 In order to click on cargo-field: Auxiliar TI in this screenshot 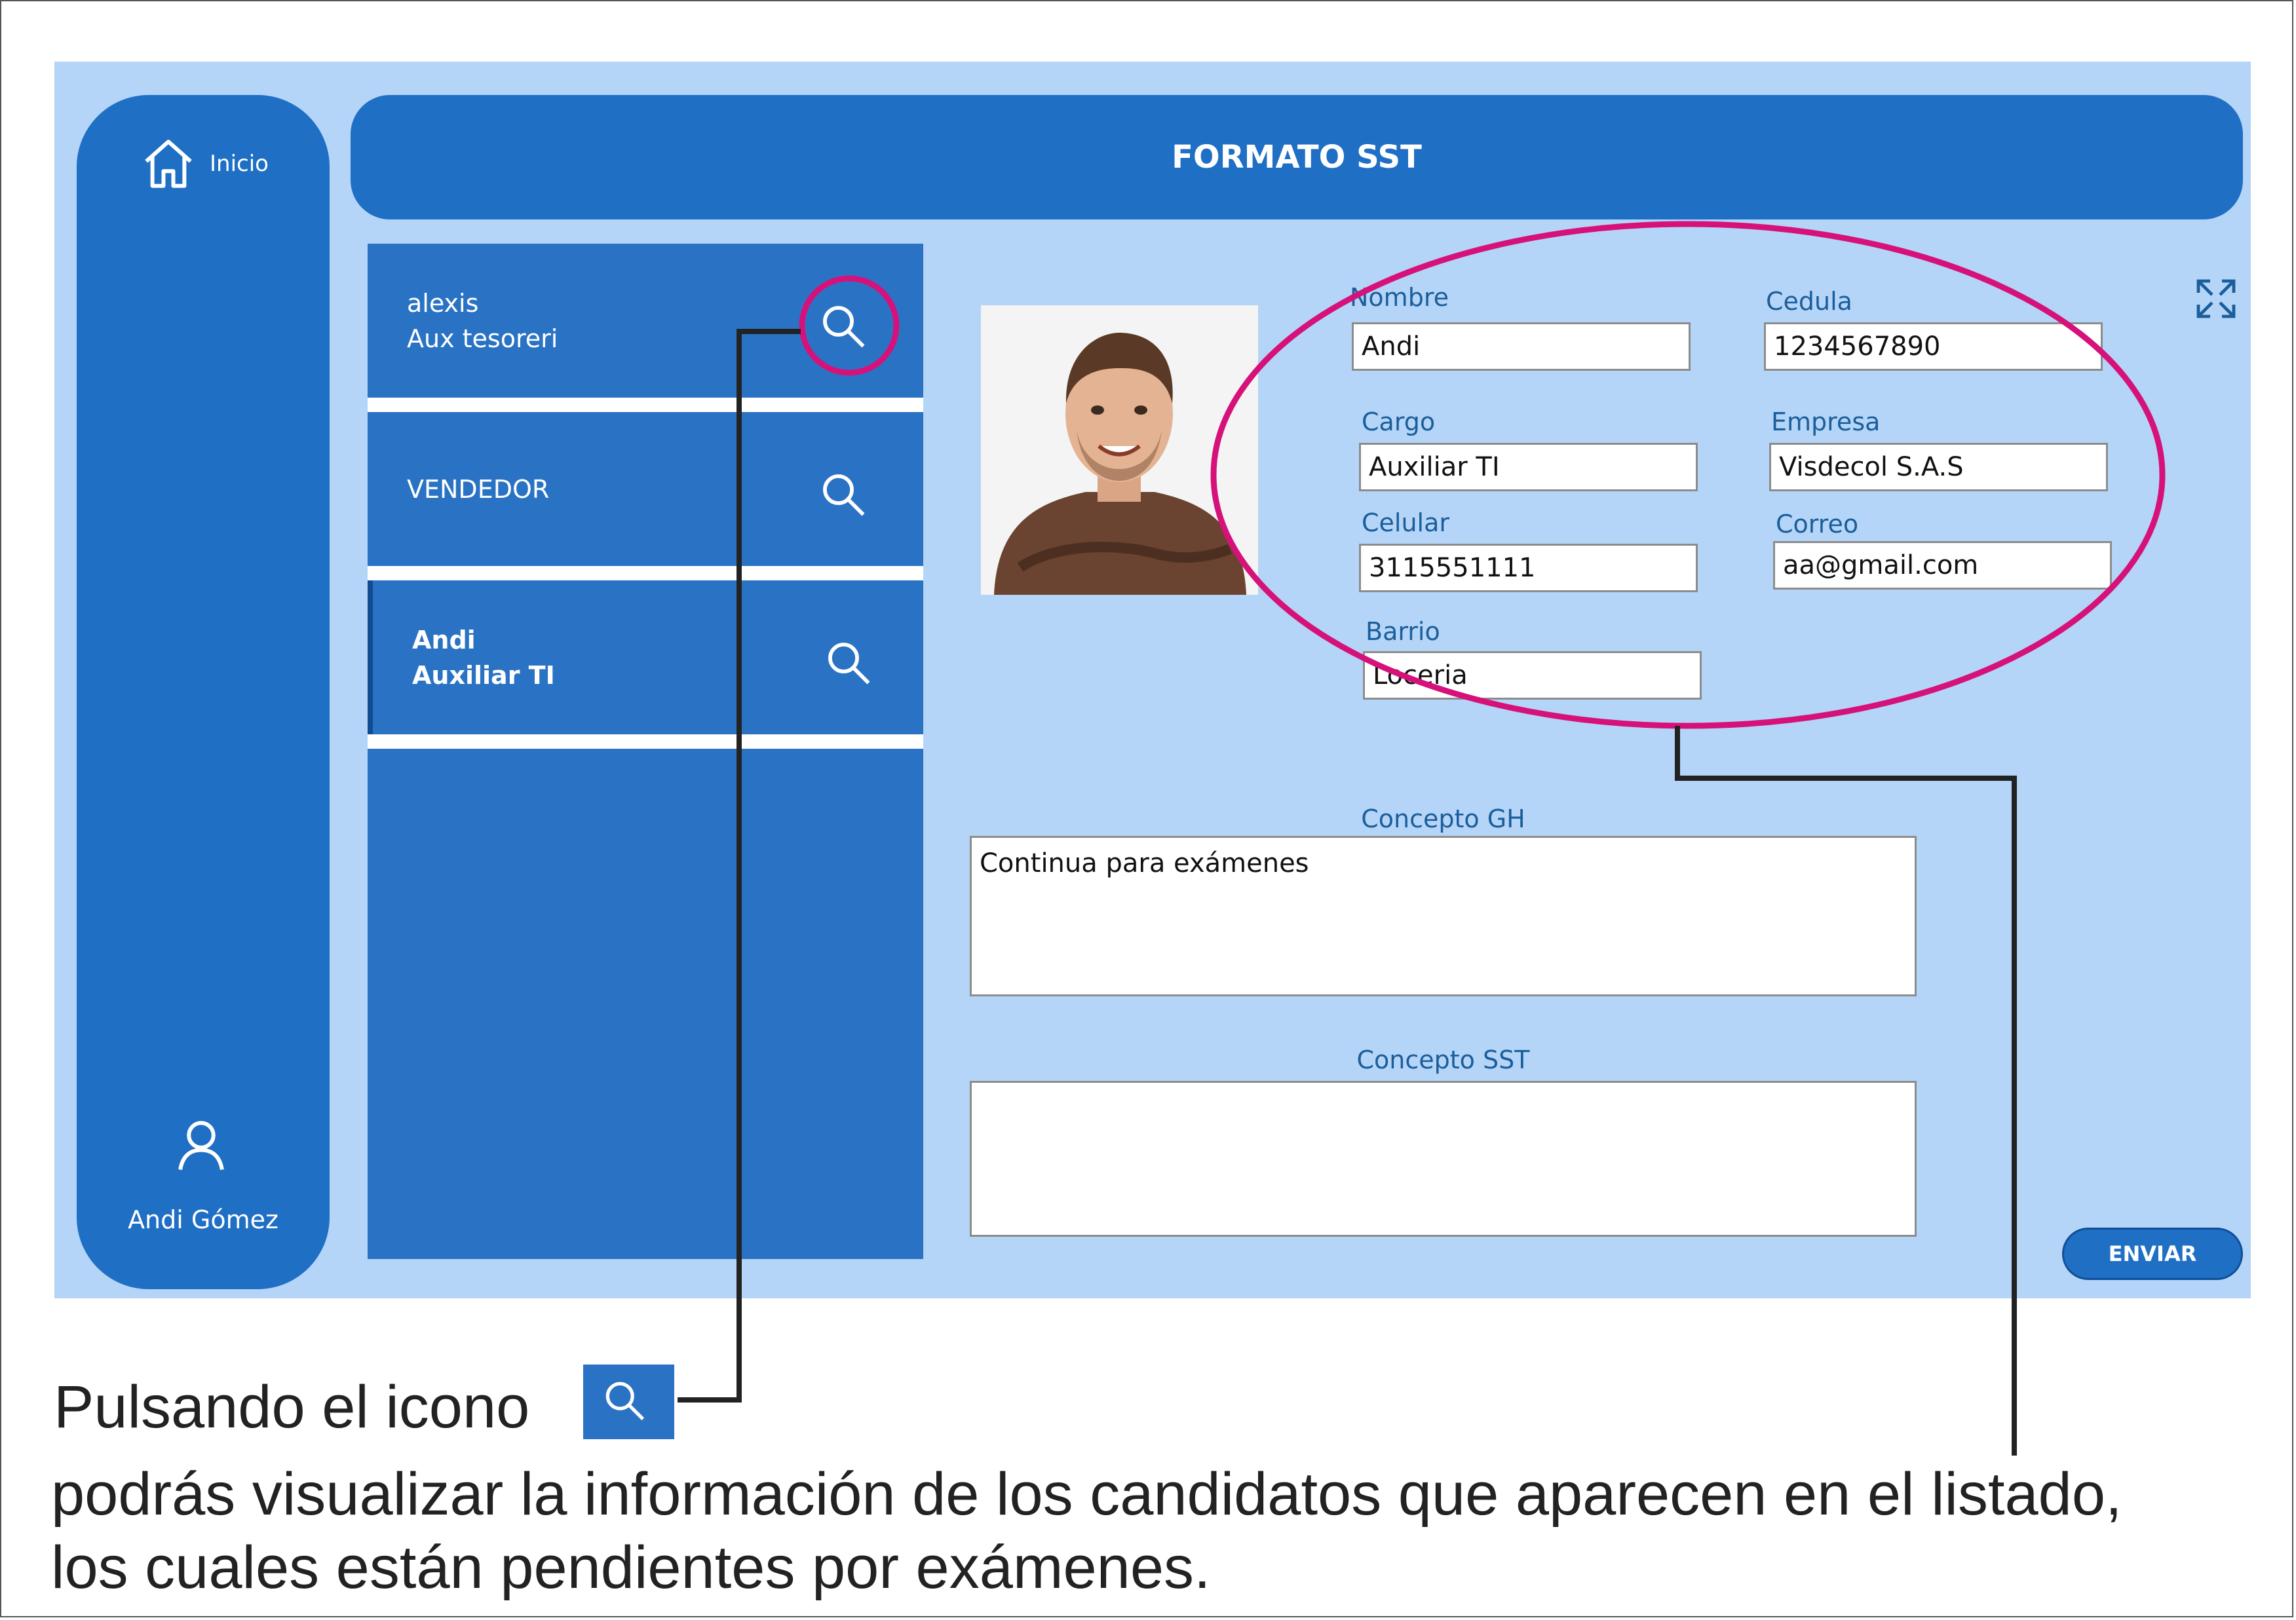, I will do `click(1528, 467)`.